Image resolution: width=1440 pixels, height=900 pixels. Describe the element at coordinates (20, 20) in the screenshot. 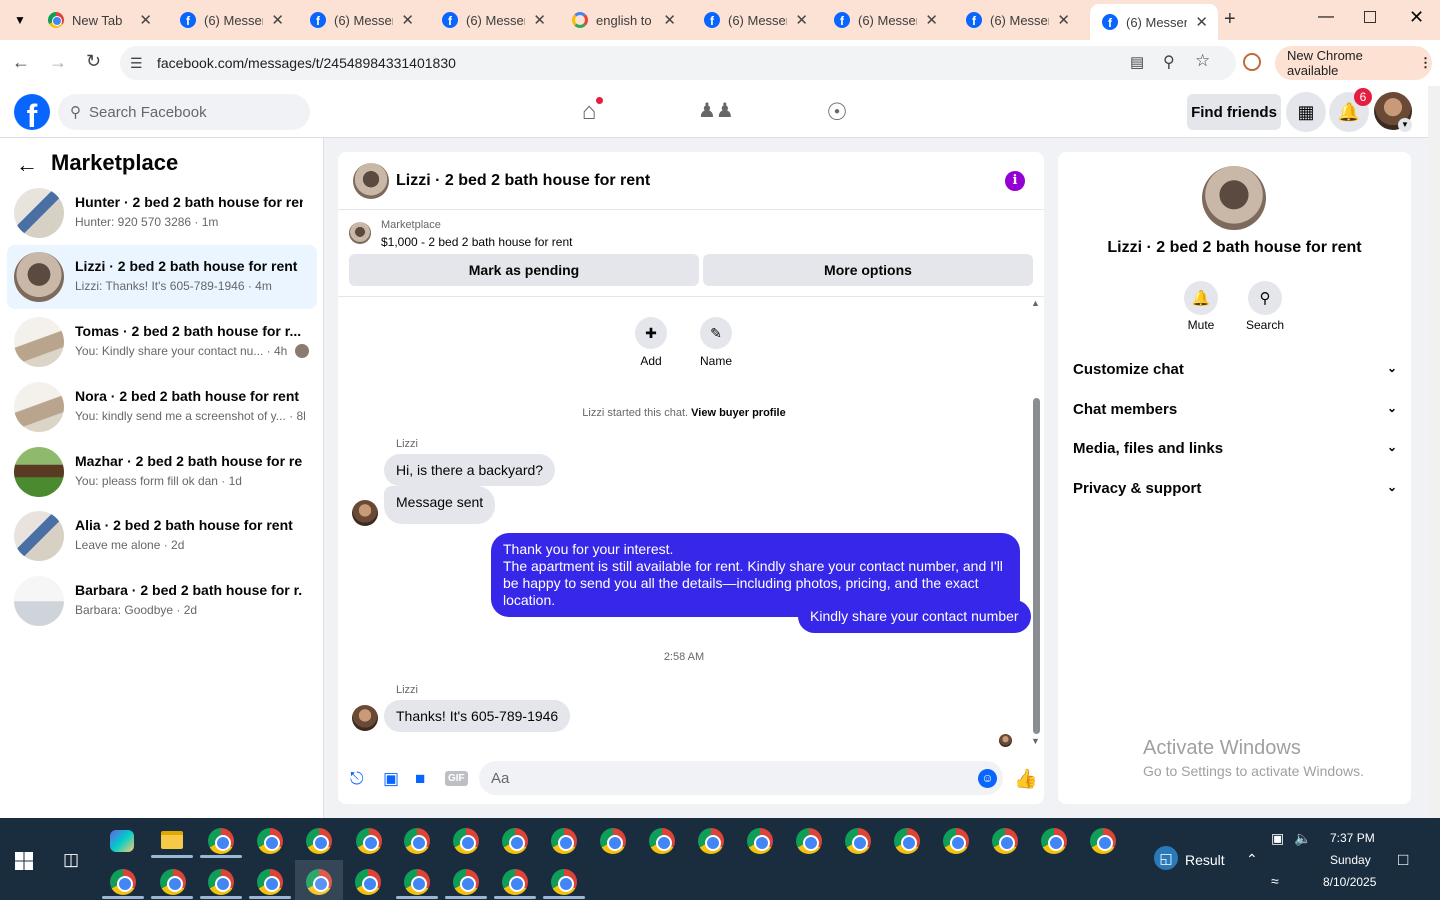

I see `tab-search-button: ▼` at that location.